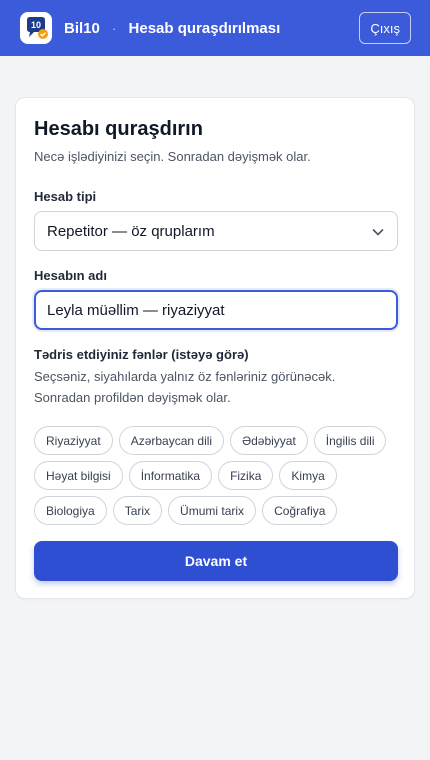  I want to click on top-bar: 10 Bil10 · Hesab quraşdırılması Çıxış, so click(215, 28).